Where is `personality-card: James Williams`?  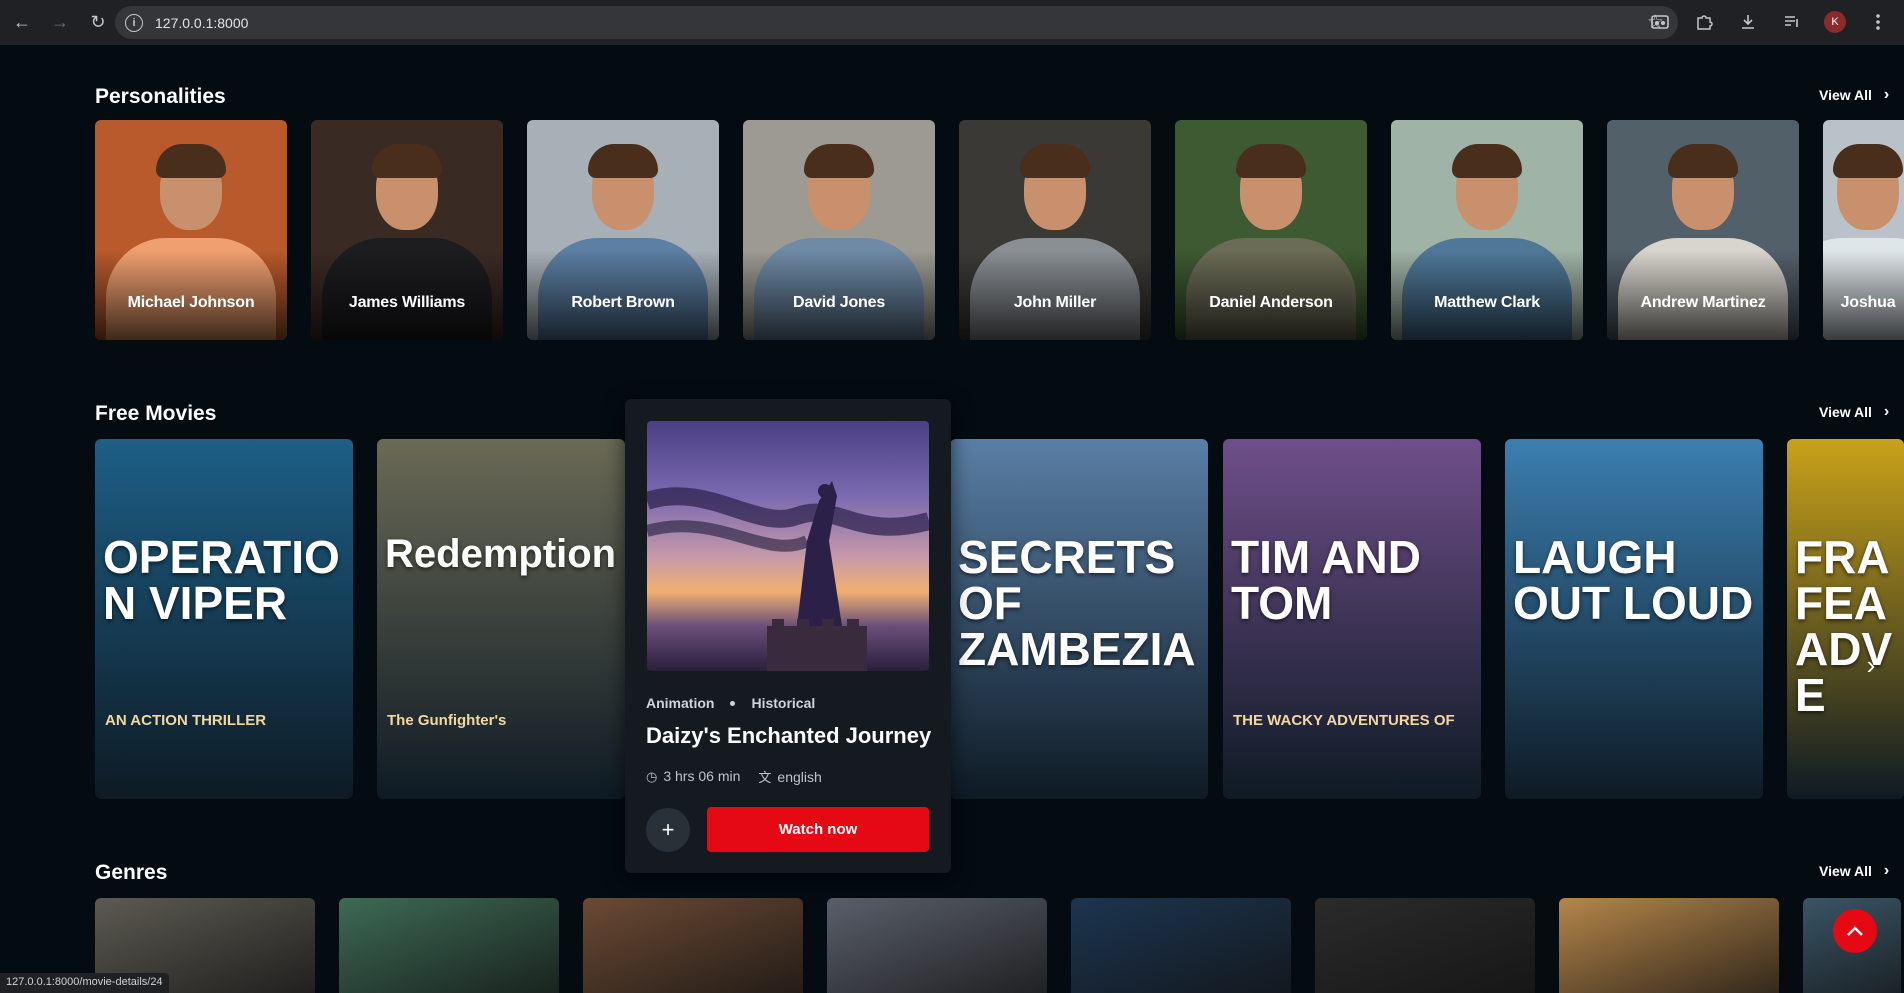
personality-card: James Williams is located at coordinates (407, 230).